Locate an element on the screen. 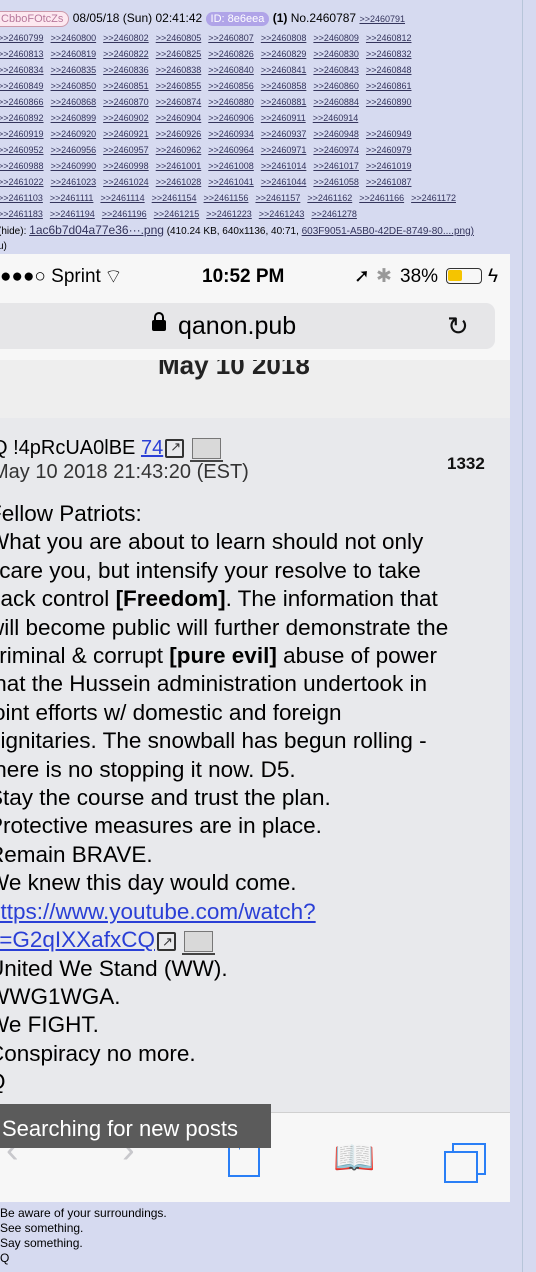 Image resolution: width=536 pixels, height=1272 pixels. reply-link: >>2460979 is located at coordinates (389, 150).